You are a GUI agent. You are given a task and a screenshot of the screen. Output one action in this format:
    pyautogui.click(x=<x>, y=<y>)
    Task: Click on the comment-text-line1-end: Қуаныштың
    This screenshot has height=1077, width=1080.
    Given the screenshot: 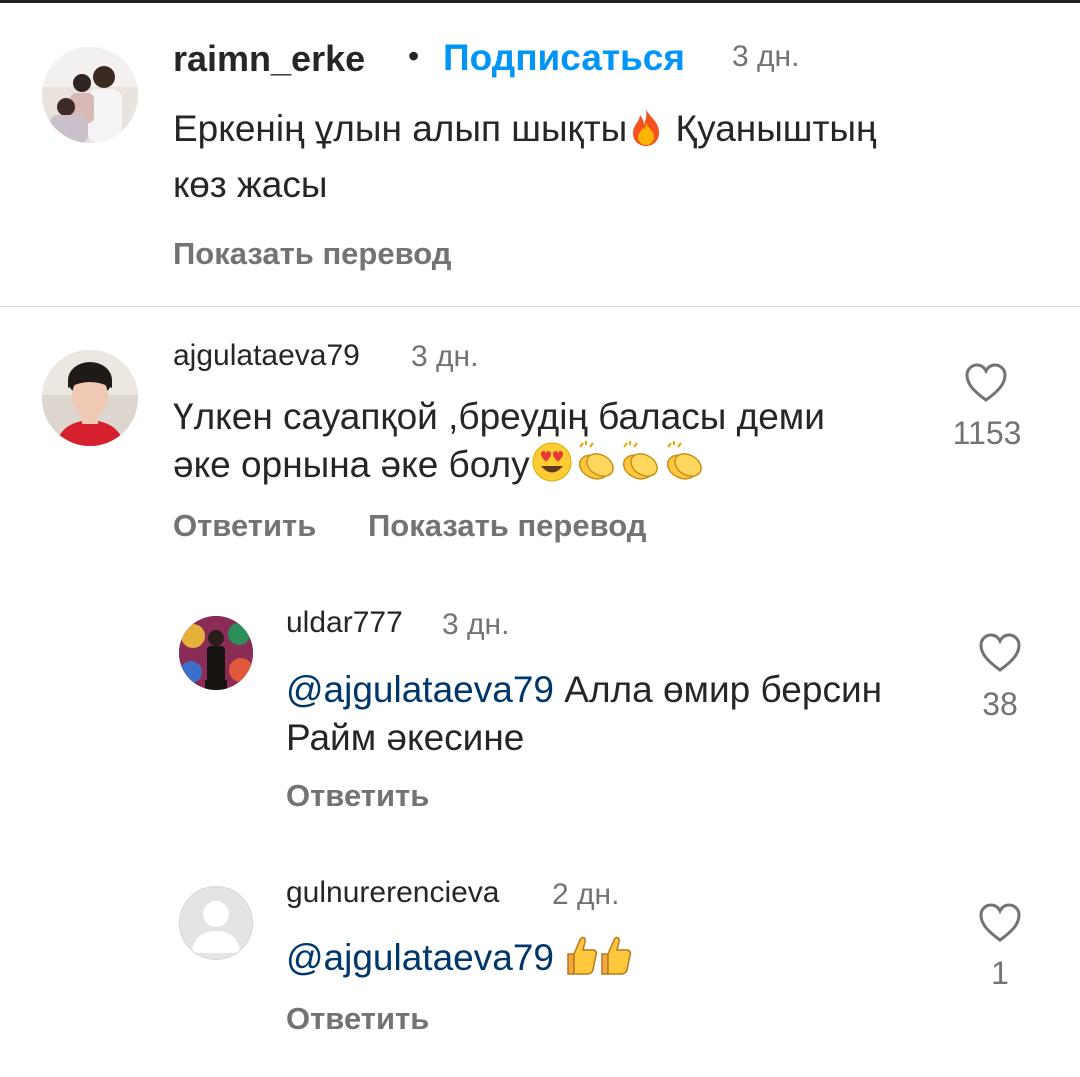 What is the action you would take?
    pyautogui.click(x=771, y=128)
    